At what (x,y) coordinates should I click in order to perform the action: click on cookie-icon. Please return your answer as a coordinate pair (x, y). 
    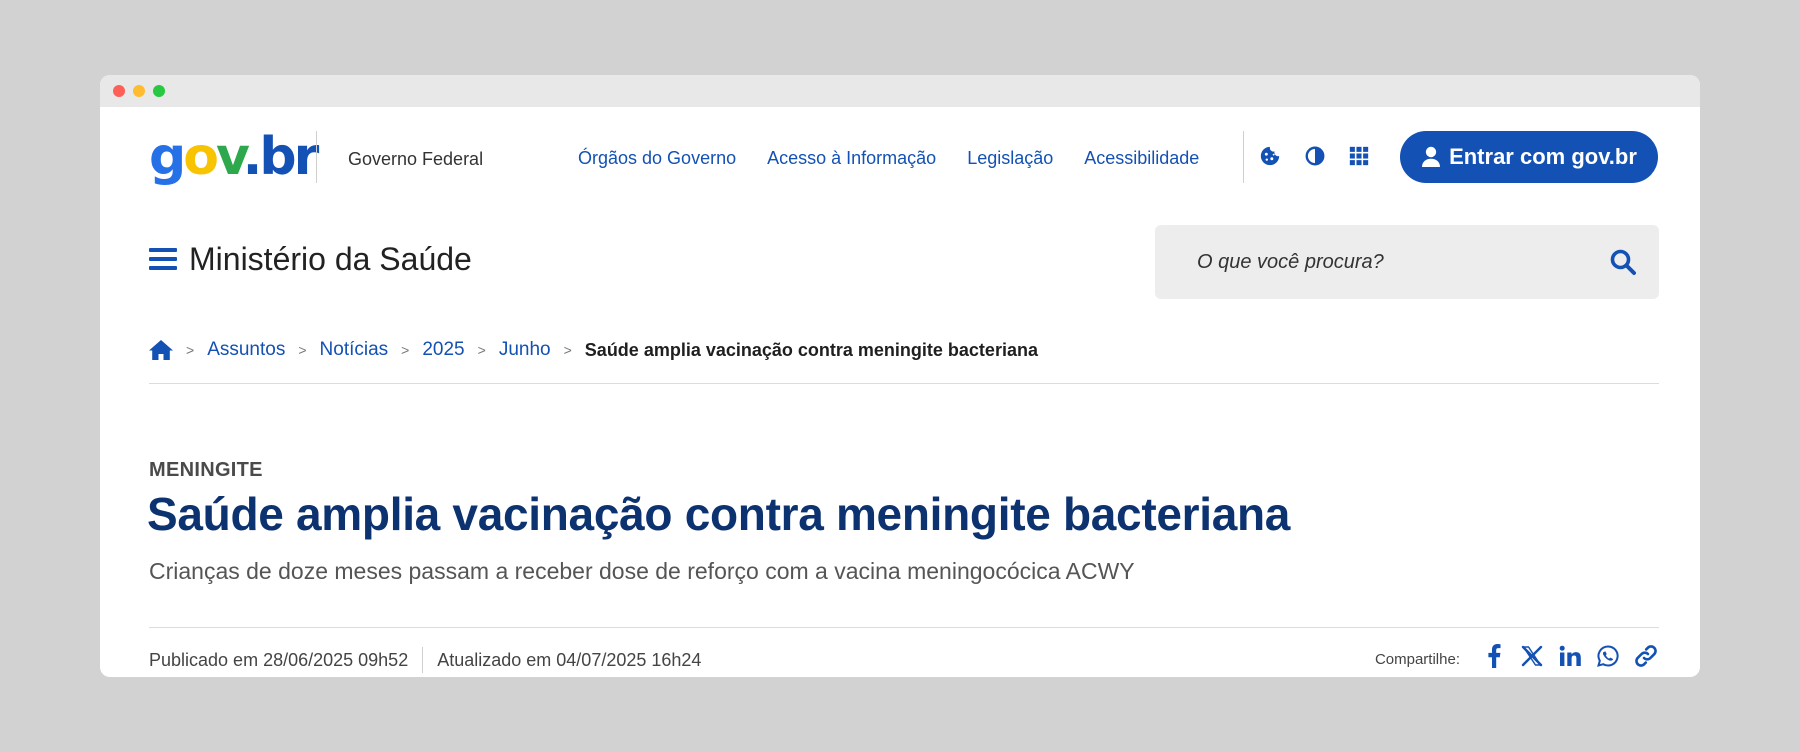
    Looking at the image, I should click on (1270, 156).